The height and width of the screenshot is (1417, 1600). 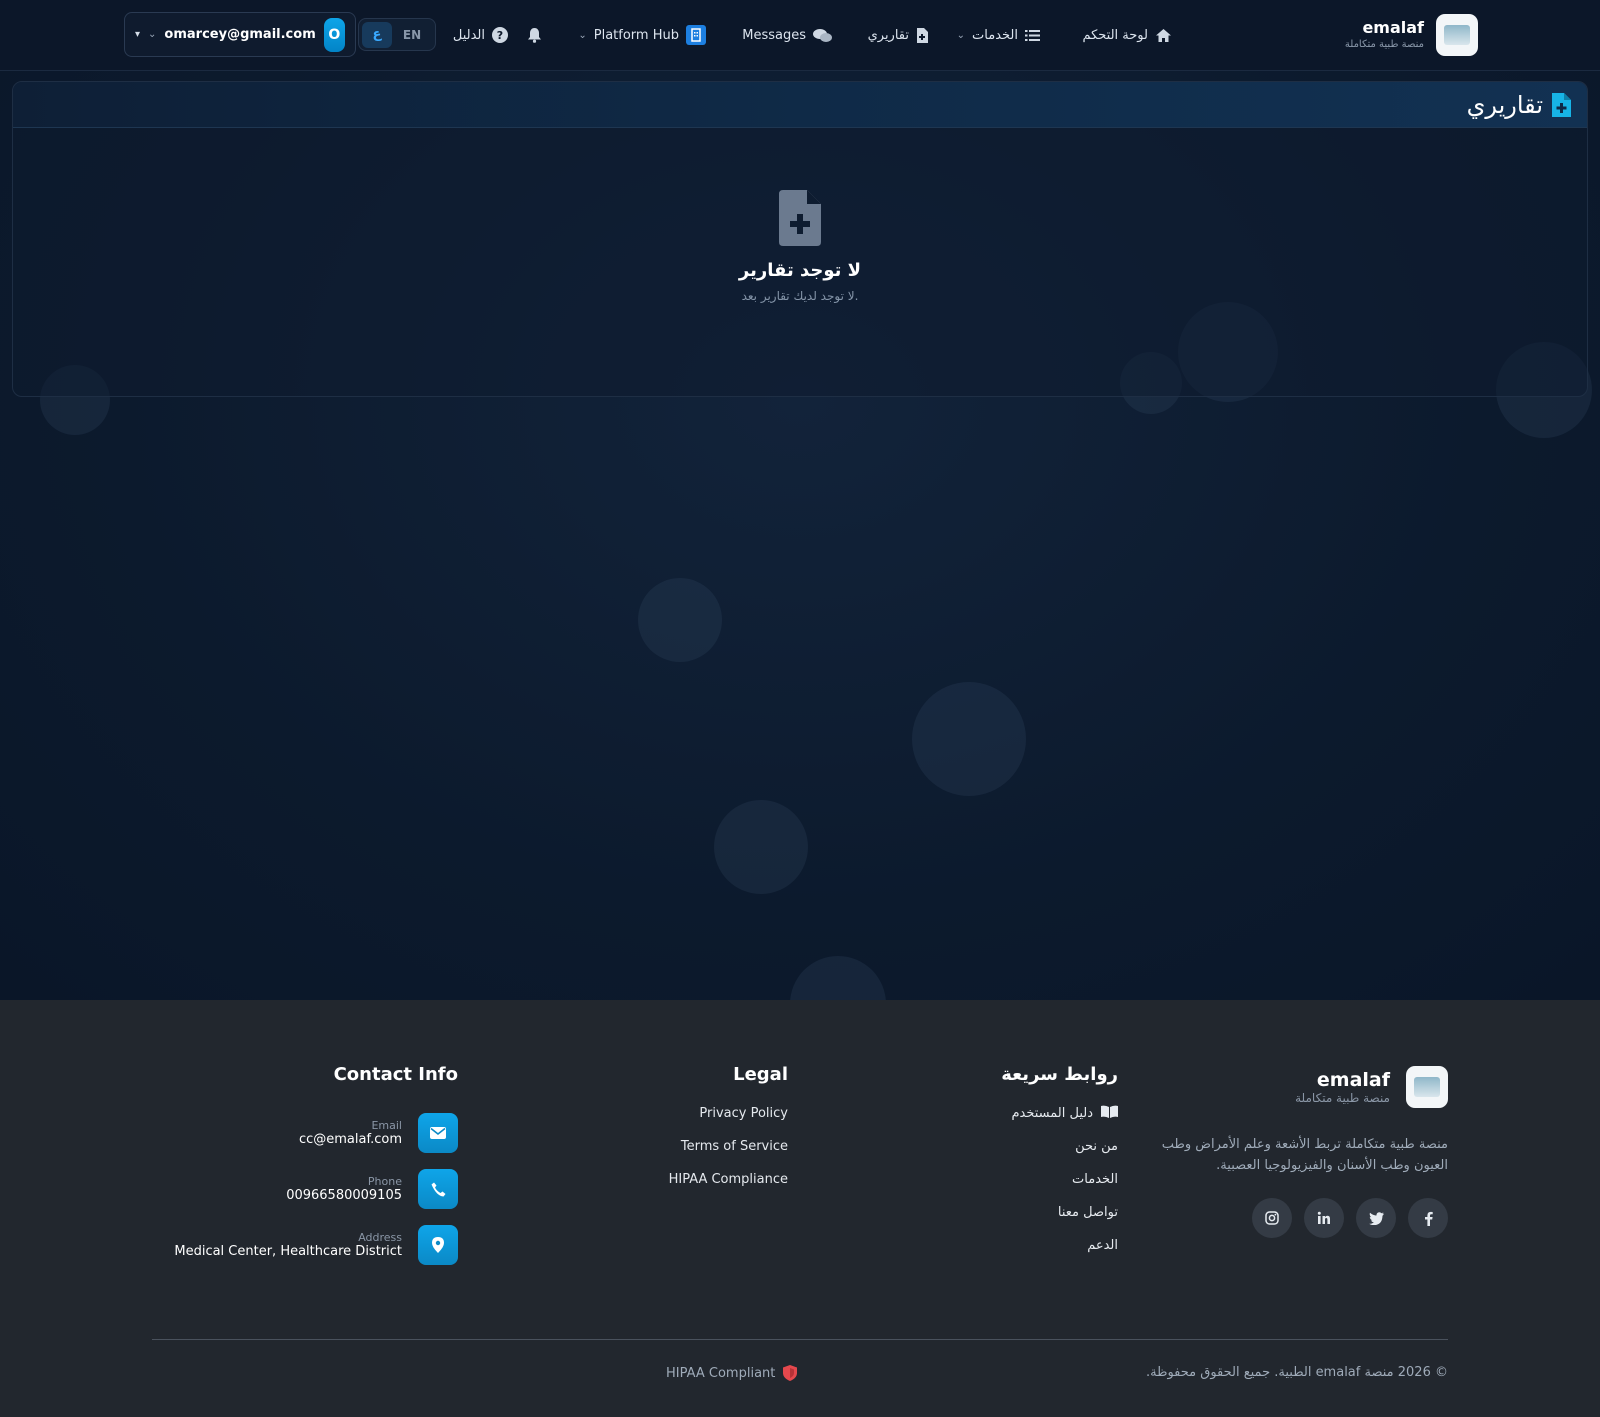 What do you see at coordinates (438, 1245) in the screenshot?
I see `map-pin-icon` at bounding box center [438, 1245].